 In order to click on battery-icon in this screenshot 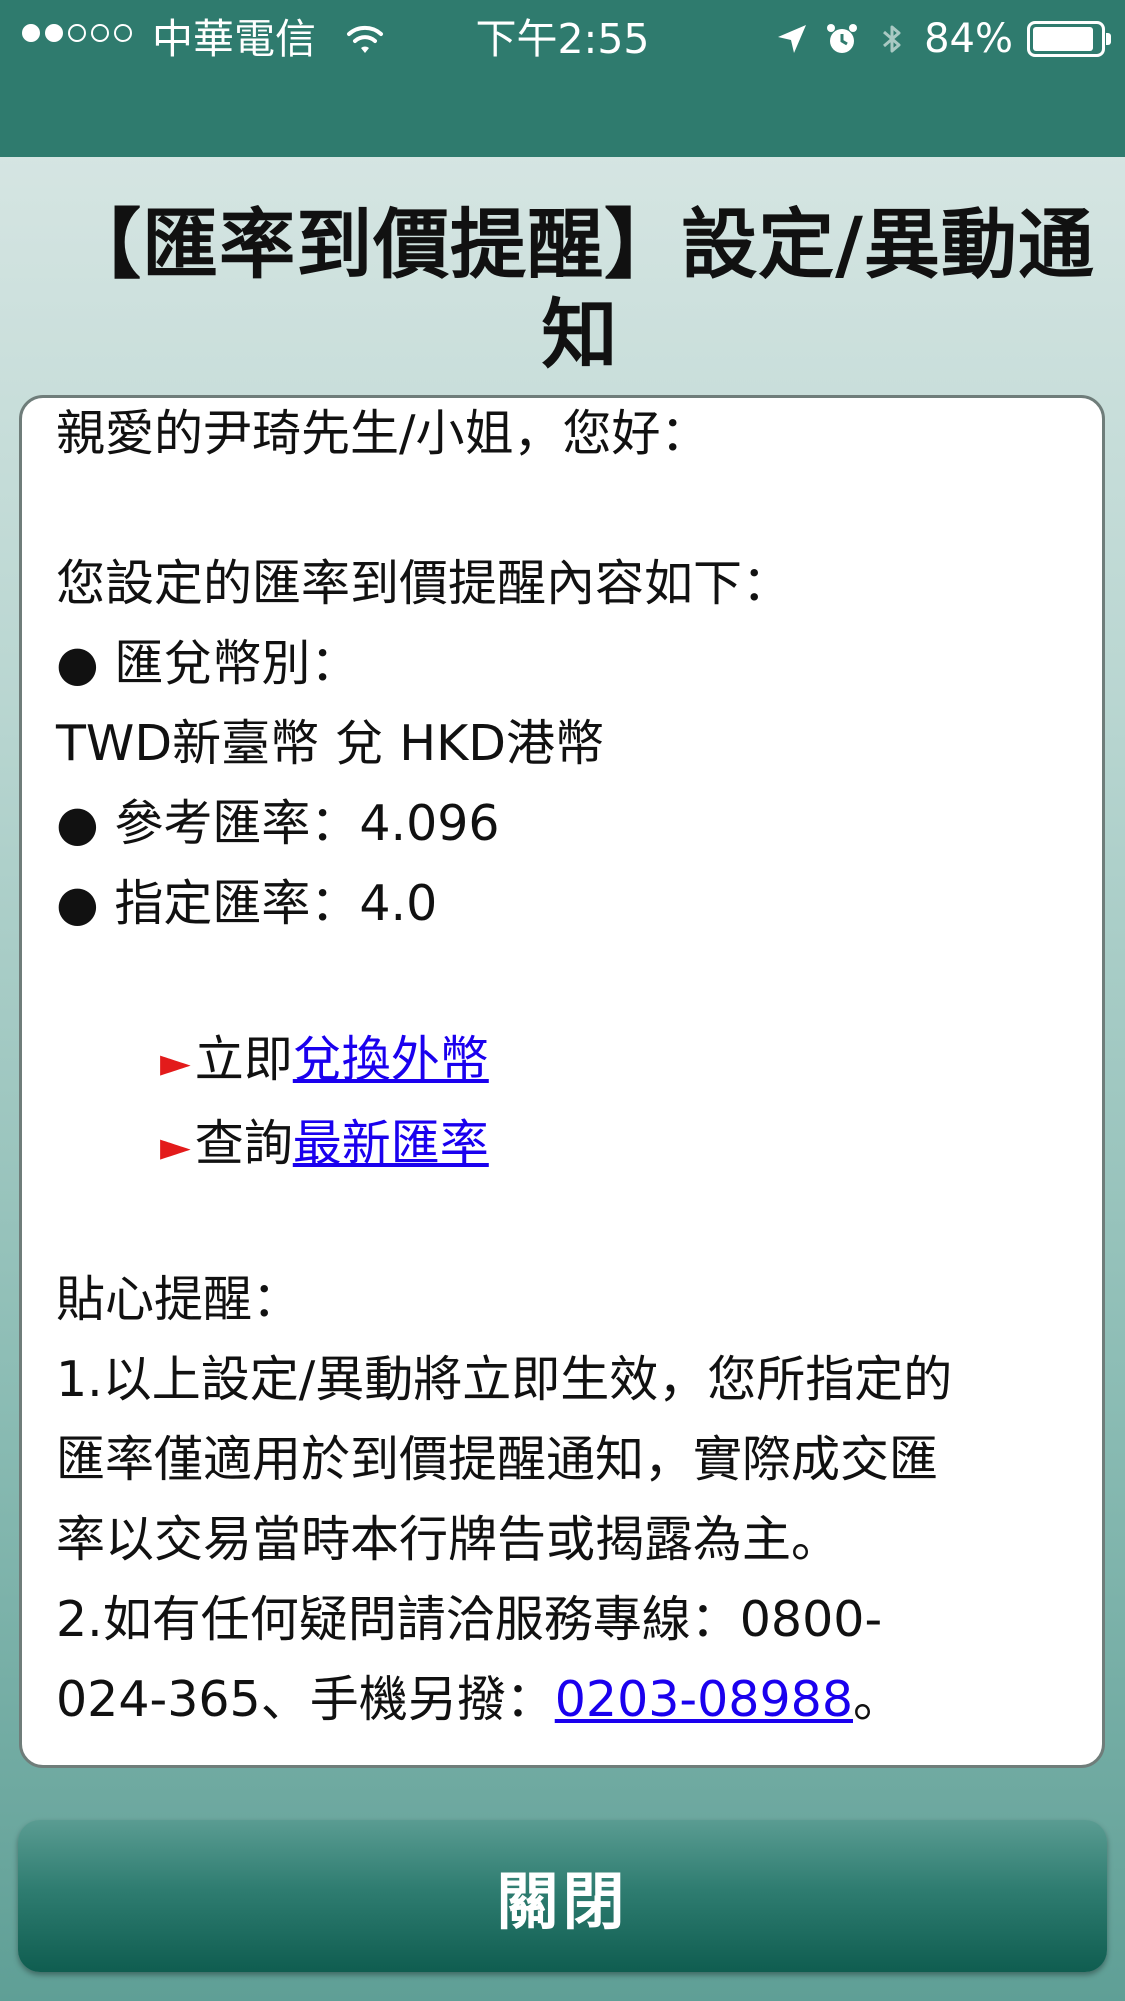, I will do `click(1069, 39)`.